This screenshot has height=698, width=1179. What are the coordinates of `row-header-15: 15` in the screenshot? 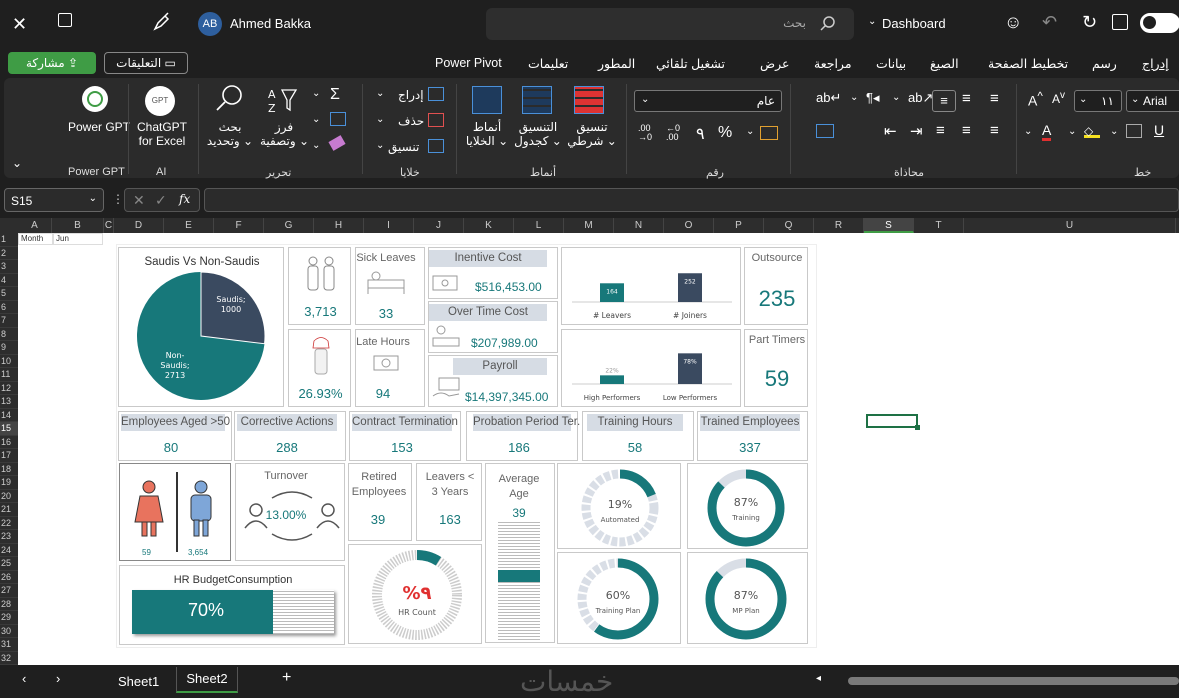 It's located at (9, 429).